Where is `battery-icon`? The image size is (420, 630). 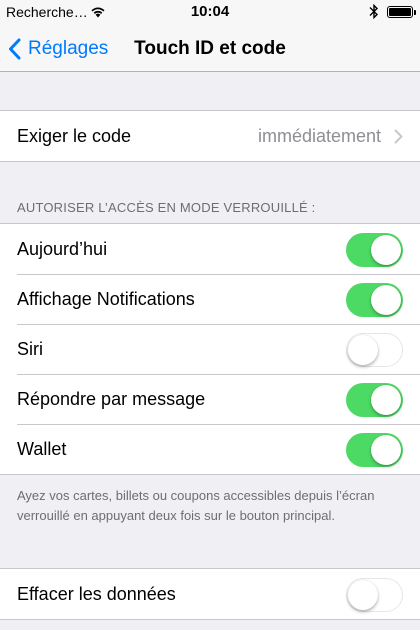
battery-icon is located at coordinates (401, 12).